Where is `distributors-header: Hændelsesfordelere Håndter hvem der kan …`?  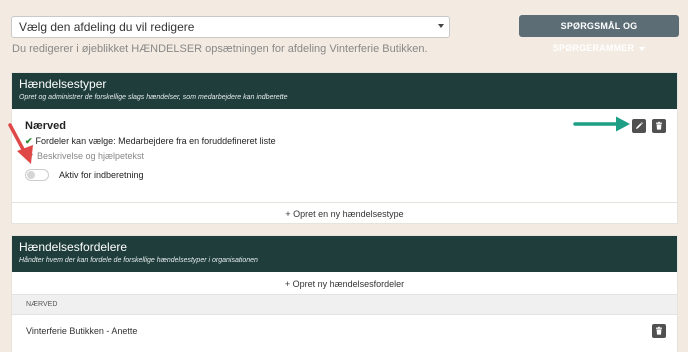 distributors-header: Hændelsesfordelere Håndter hvem der kan … is located at coordinates (344, 254).